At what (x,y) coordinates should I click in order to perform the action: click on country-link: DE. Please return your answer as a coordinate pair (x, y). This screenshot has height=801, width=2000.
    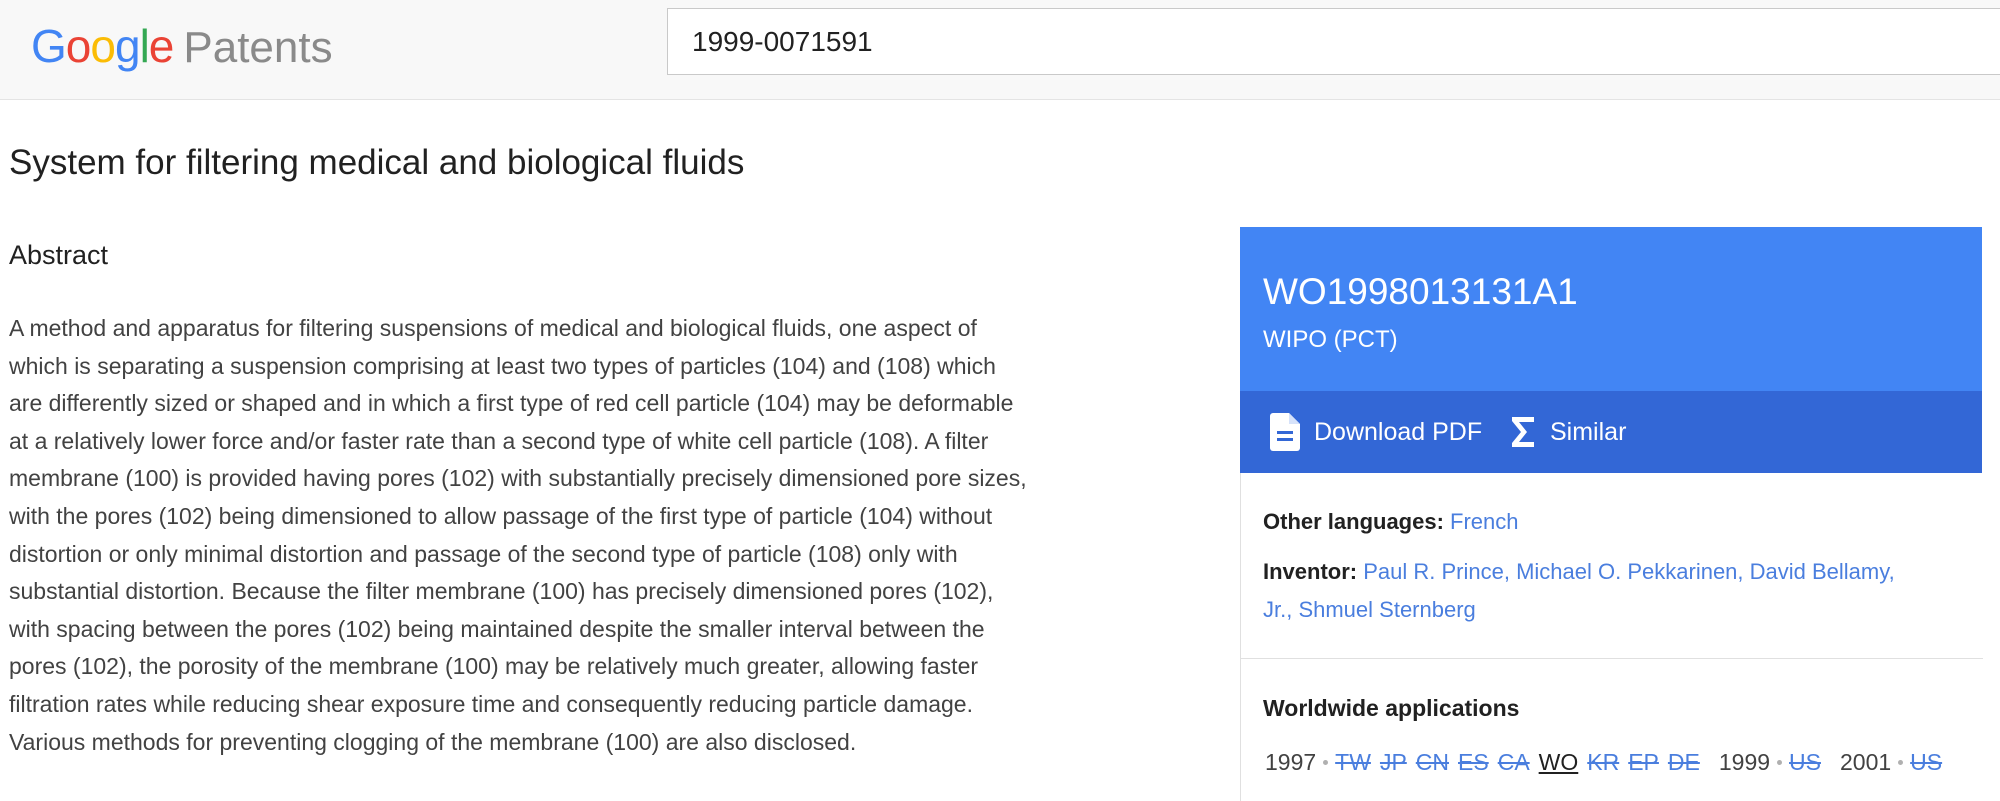
    Looking at the image, I should click on (1684, 762).